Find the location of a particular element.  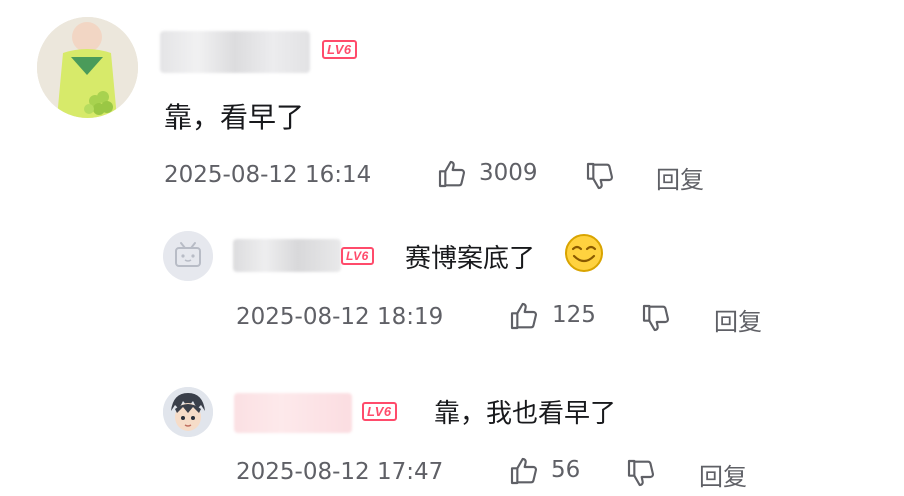

like-count: 3009 is located at coordinates (508, 173).